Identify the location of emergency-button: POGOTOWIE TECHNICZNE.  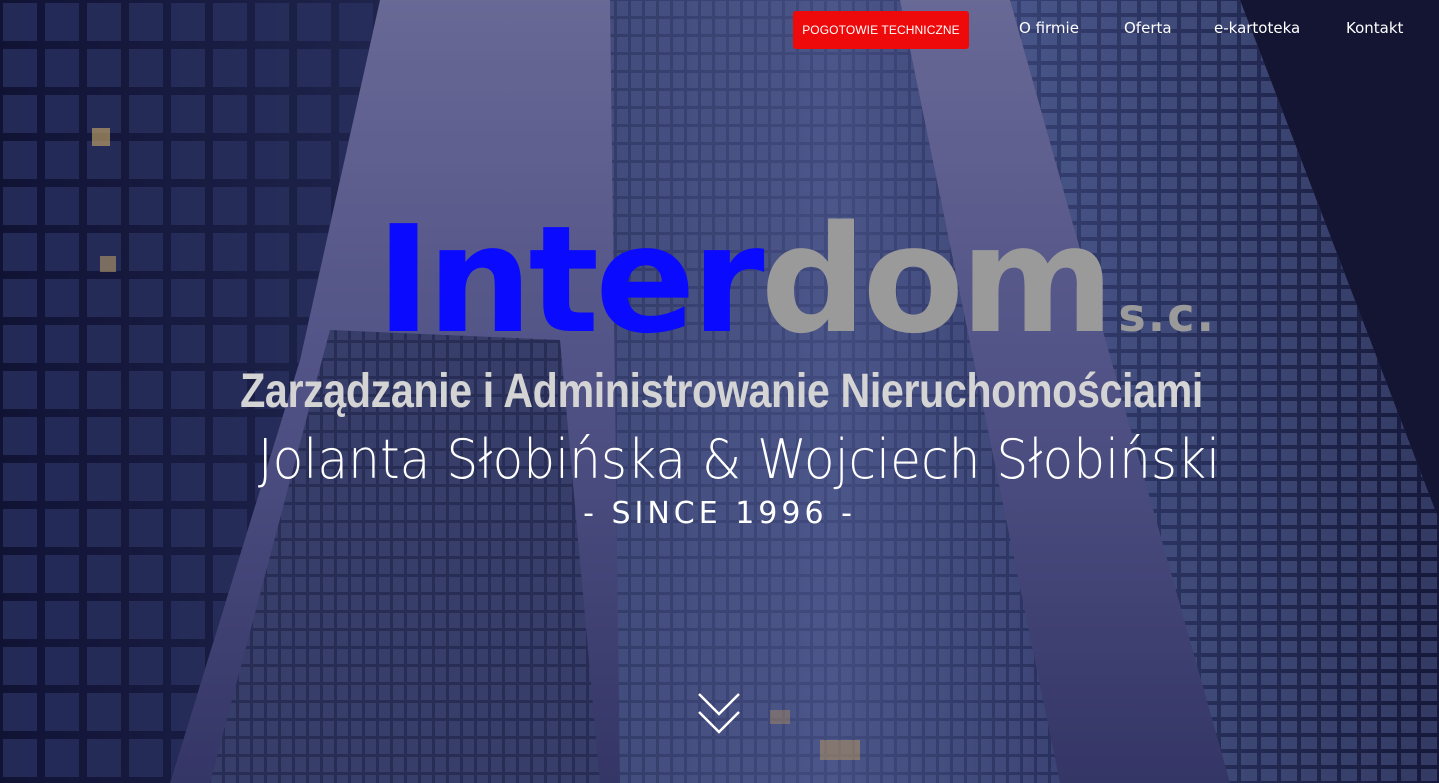
(881, 30).